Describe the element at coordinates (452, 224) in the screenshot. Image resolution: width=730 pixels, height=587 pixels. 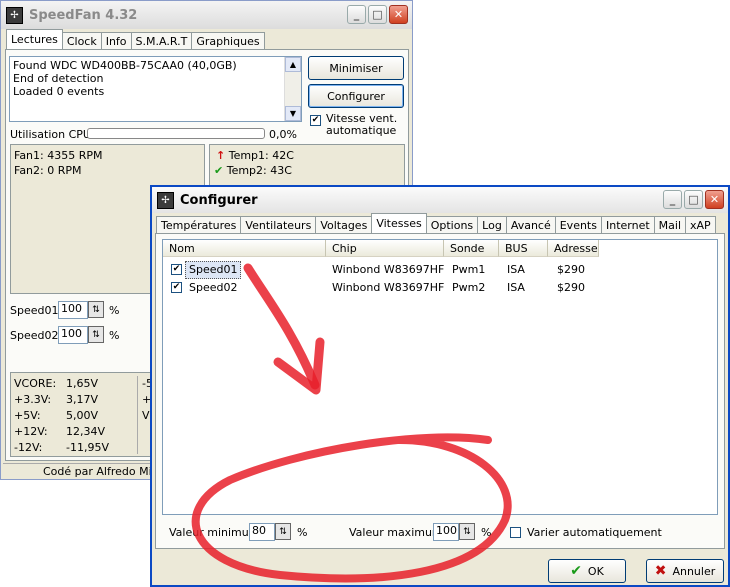
I see `tab-options: Options` at that location.